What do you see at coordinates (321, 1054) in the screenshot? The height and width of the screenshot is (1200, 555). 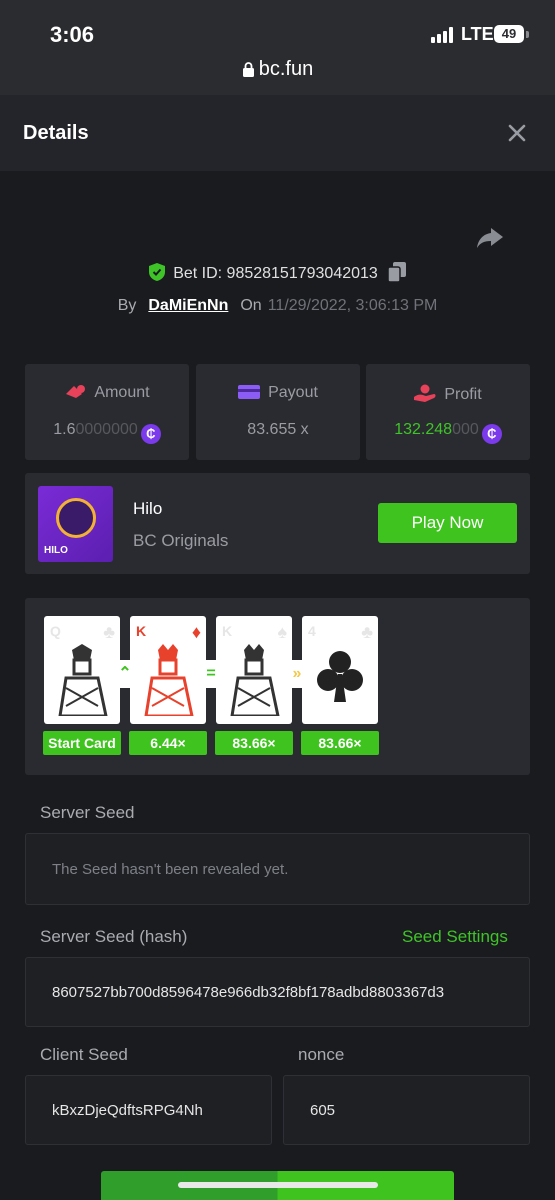 I see `nonce-label: nonce` at bounding box center [321, 1054].